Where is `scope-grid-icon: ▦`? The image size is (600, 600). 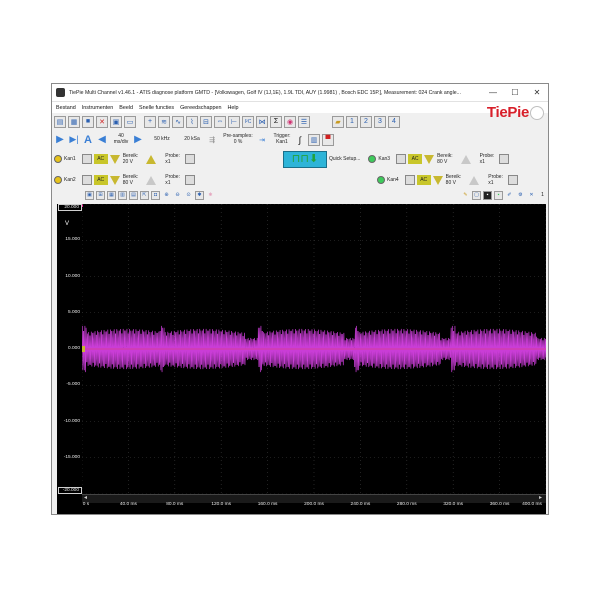
scope-grid-icon: ▦ is located at coordinates (111, 195).